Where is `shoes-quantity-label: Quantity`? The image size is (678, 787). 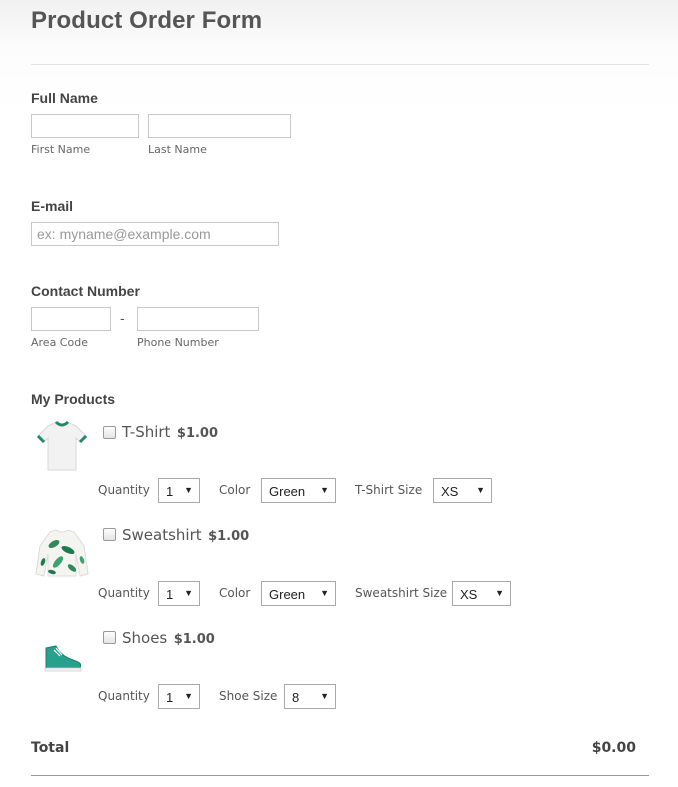
shoes-quantity-label: Quantity is located at coordinates (124, 696).